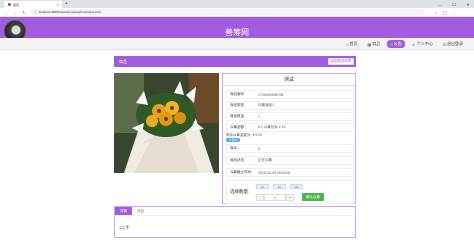 Image resolution: width=474 pixels, height=245 pixels. What do you see at coordinates (237, 127) in the screenshot?
I see `field-label: 众筹金额:` at bounding box center [237, 127].